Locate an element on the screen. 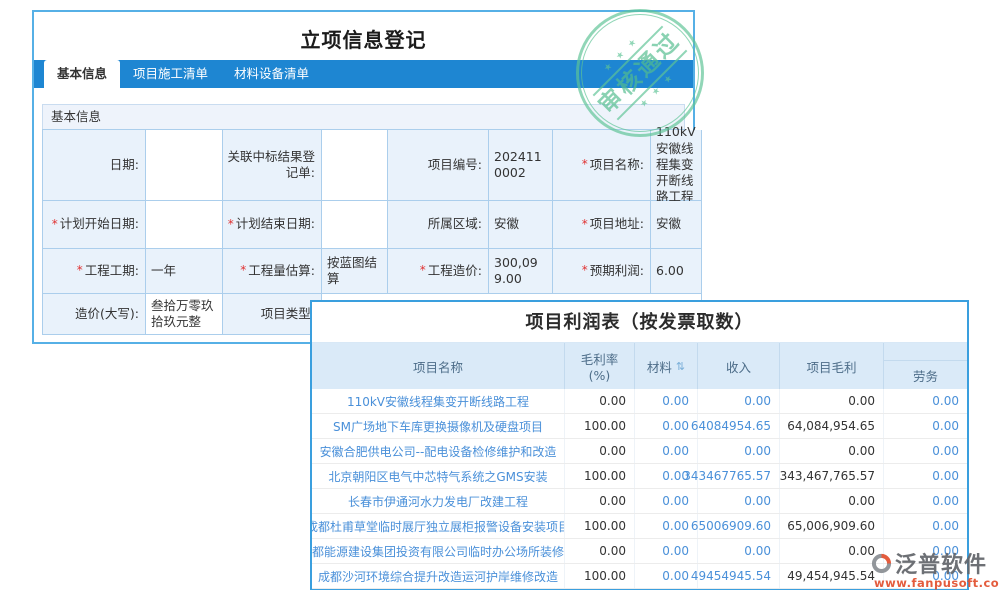  field-label-text: 项目名称: is located at coordinates (616, 164).